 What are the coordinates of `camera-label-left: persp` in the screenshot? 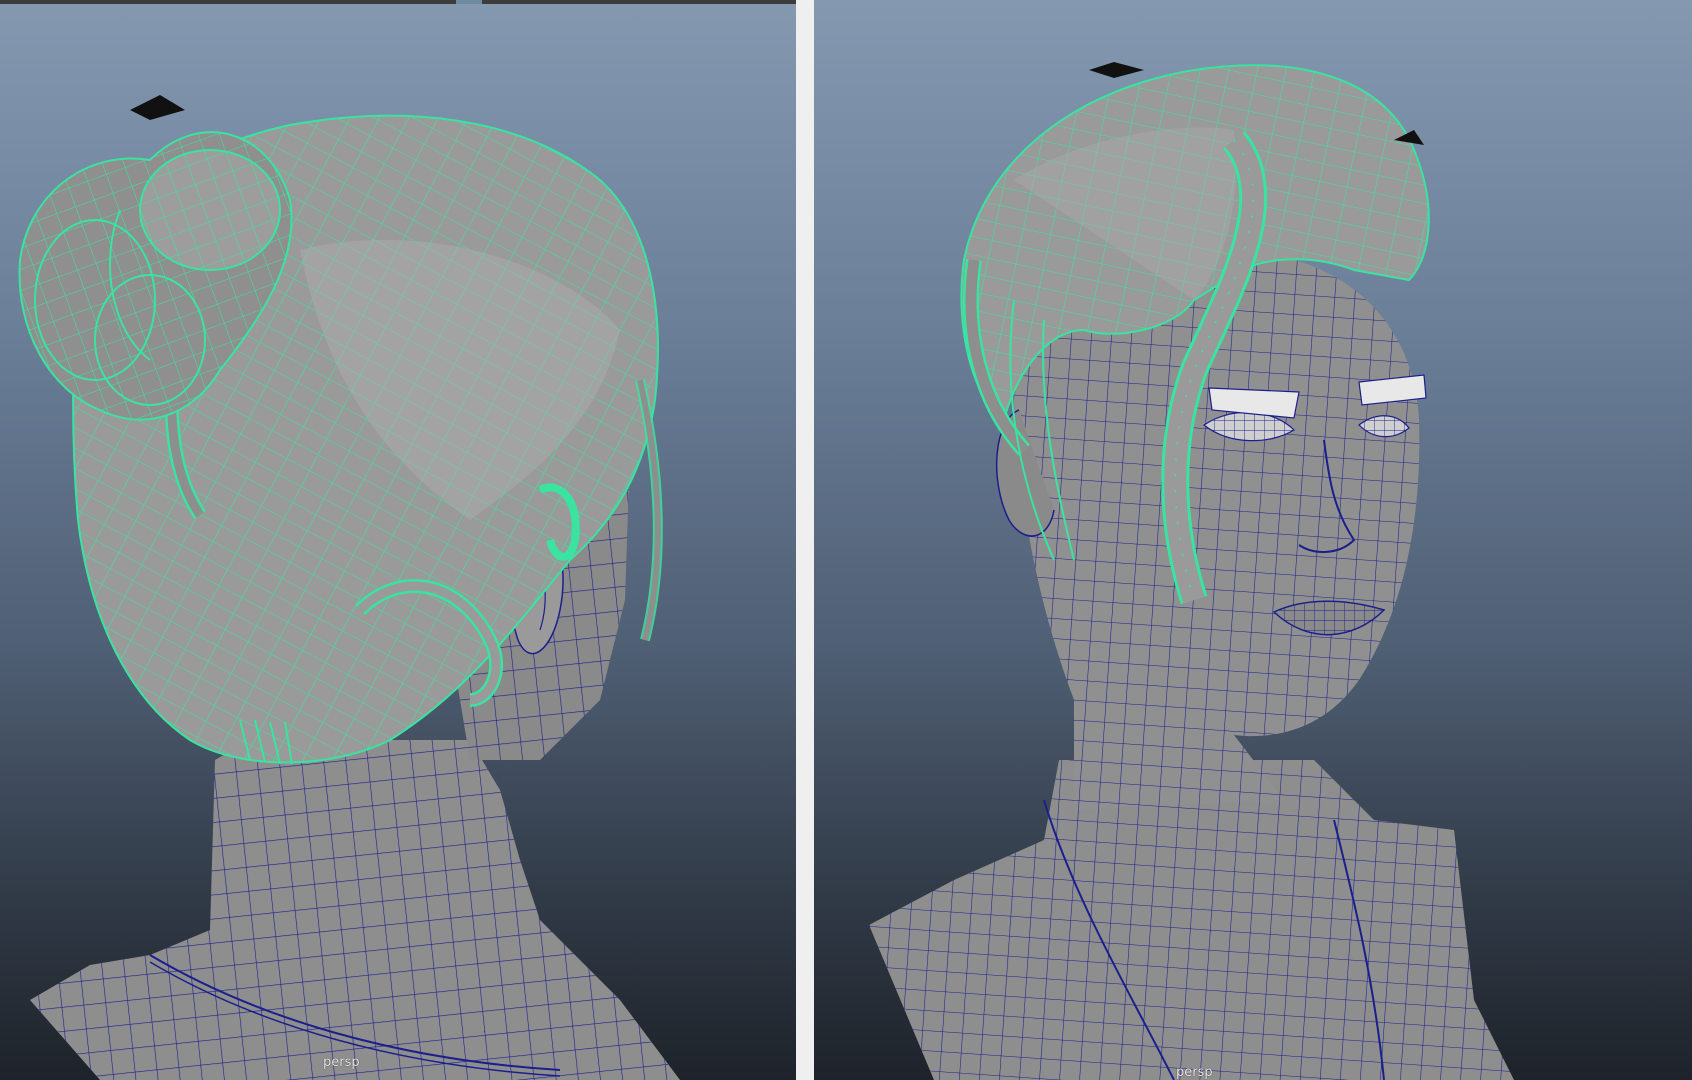 It's located at (341, 1062).